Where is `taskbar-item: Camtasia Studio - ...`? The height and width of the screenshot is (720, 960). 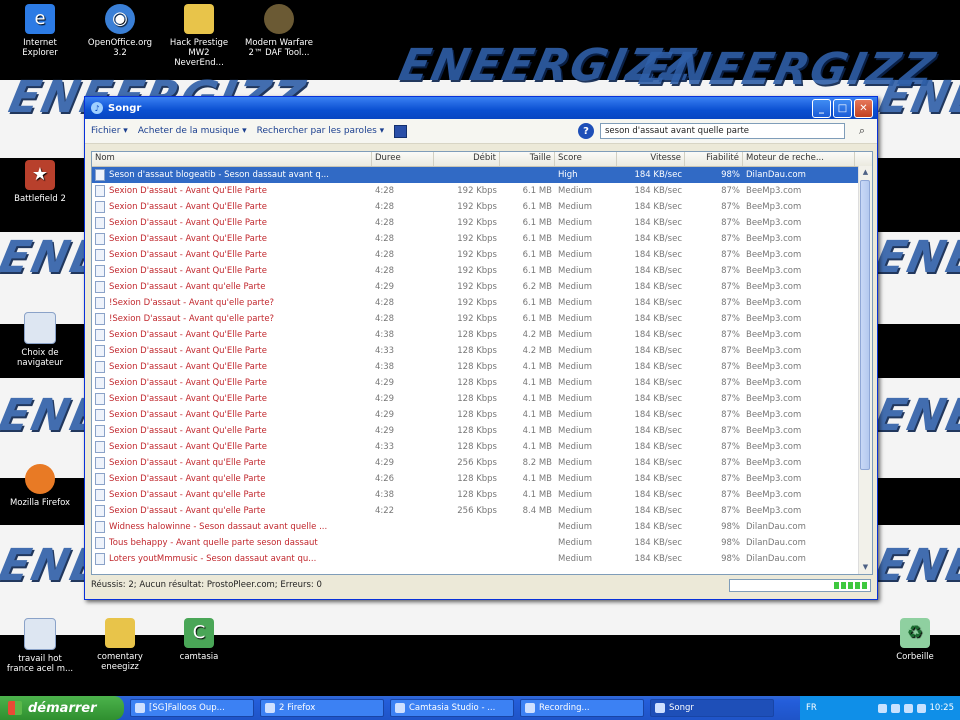
taskbar-item: Camtasia Studio - ... is located at coordinates (452, 708).